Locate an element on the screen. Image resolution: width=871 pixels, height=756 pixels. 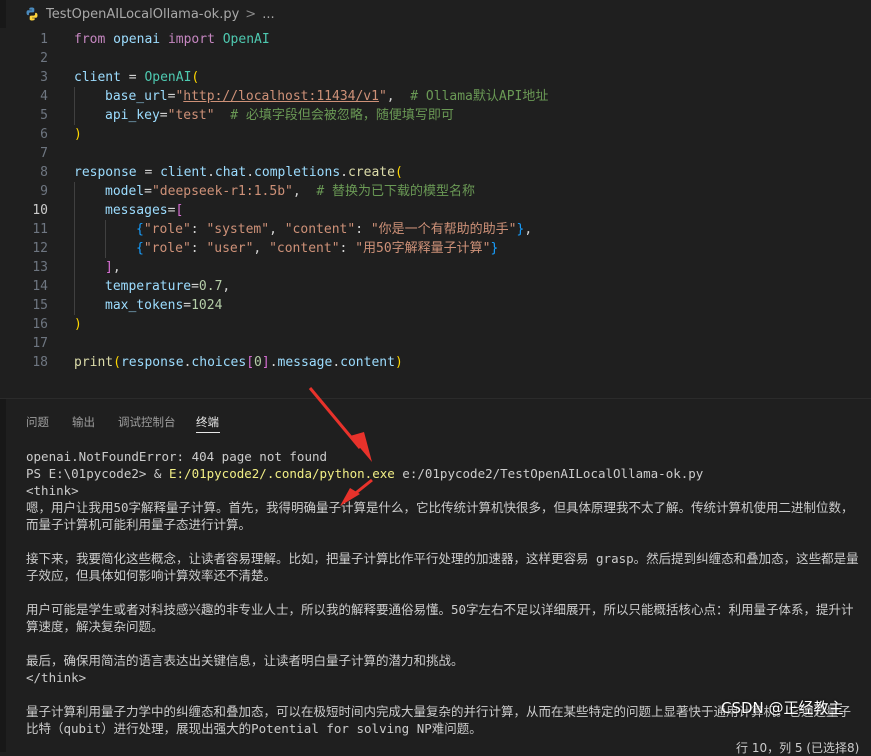
code-line-7: 7 is located at coordinates (435, 153).